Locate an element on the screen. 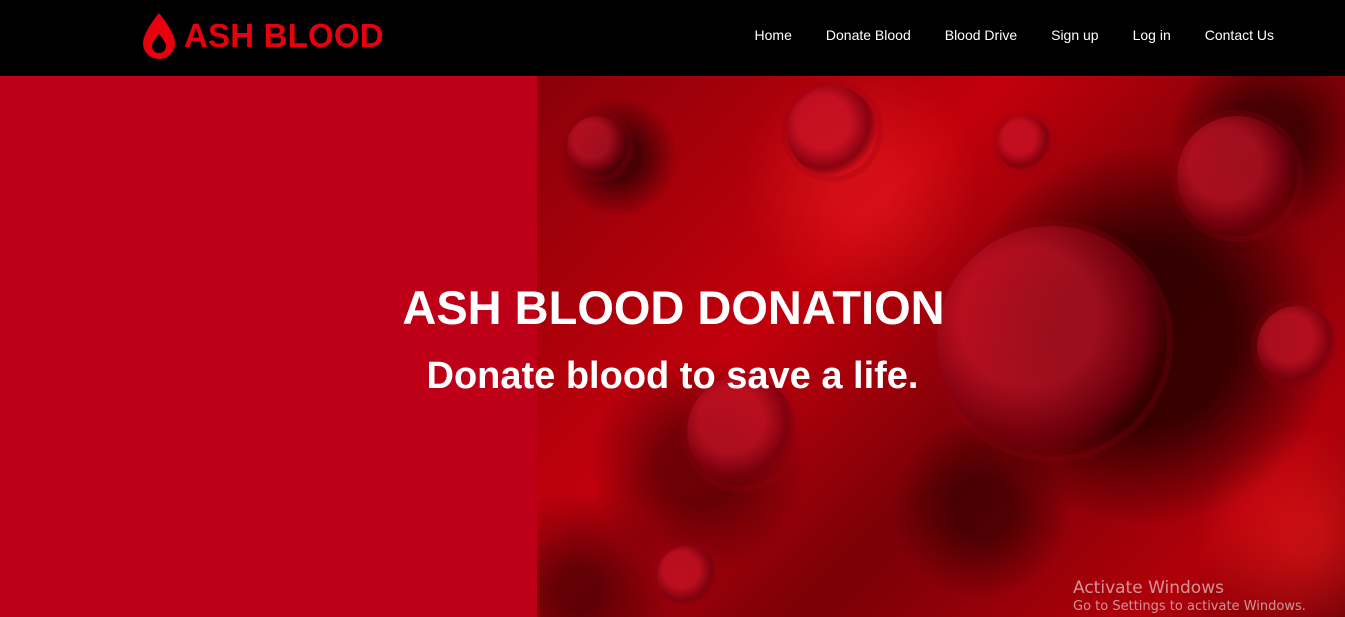 Image resolution: width=1345 pixels, height=617 pixels. nav-contact-us-link: Contact Us is located at coordinates (1239, 35).